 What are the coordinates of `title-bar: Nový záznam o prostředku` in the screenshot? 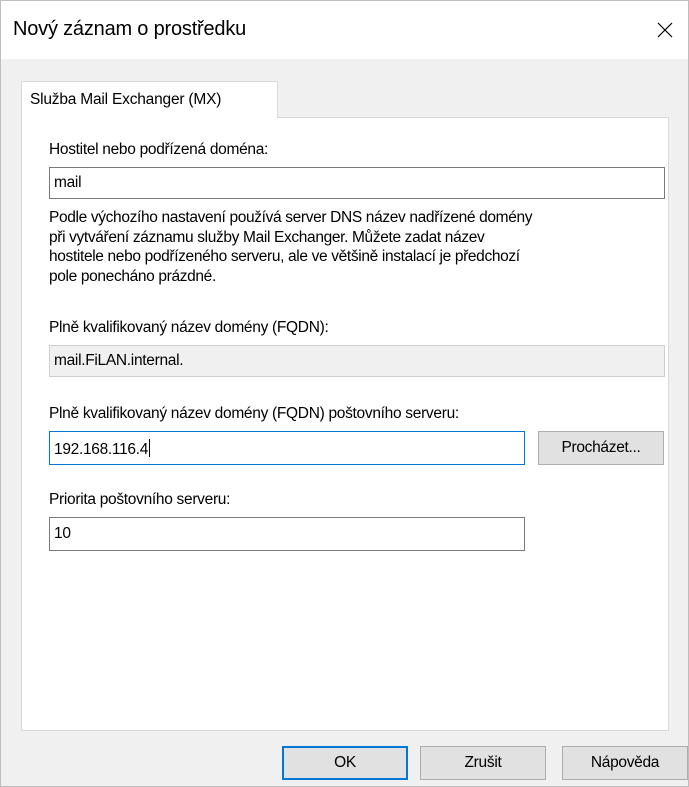 It's located at (344, 30).